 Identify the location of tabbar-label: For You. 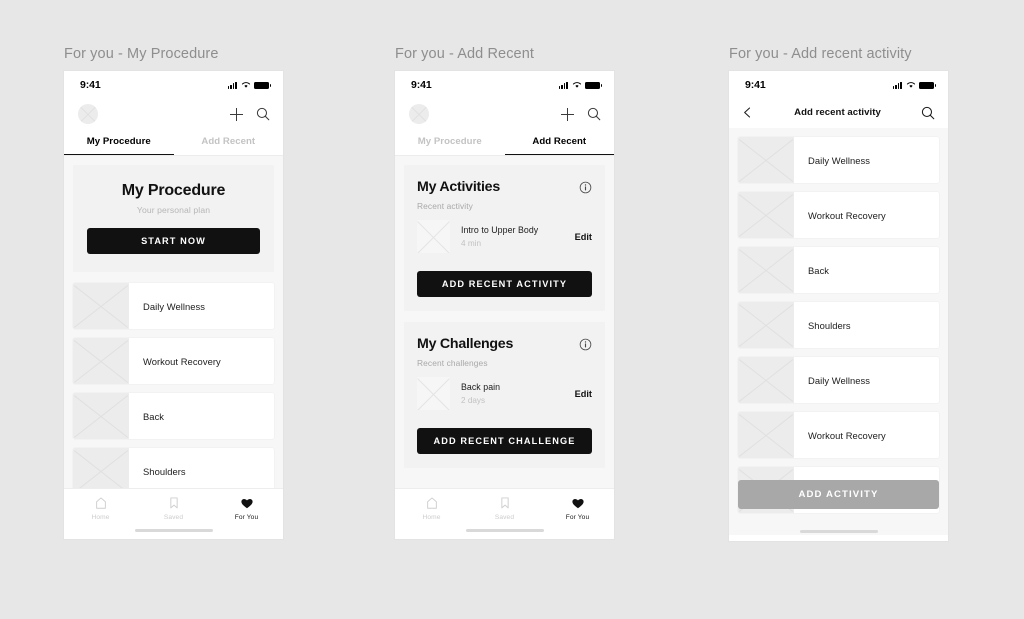
(246, 517).